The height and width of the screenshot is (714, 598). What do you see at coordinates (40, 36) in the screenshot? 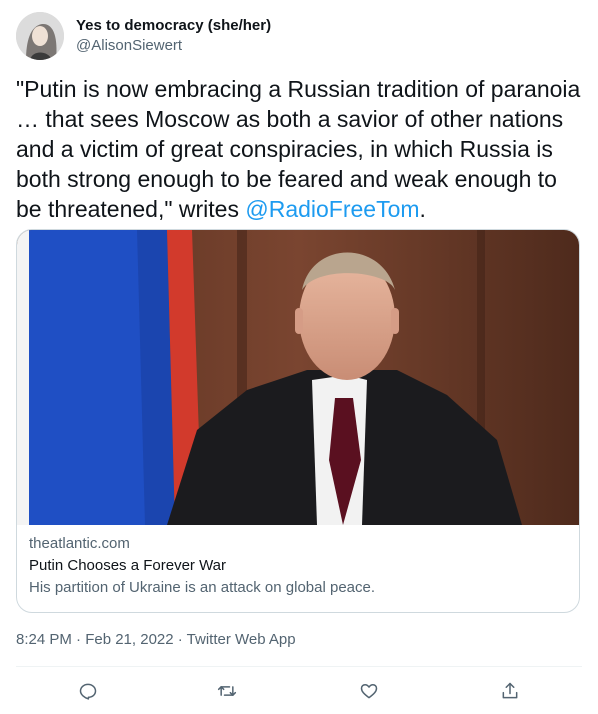
I see `avatar` at bounding box center [40, 36].